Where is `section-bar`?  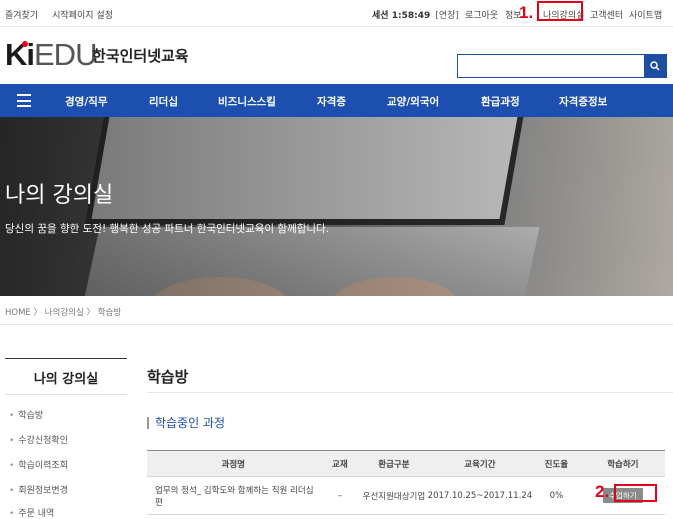 section-bar is located at coordinates (148, 422).